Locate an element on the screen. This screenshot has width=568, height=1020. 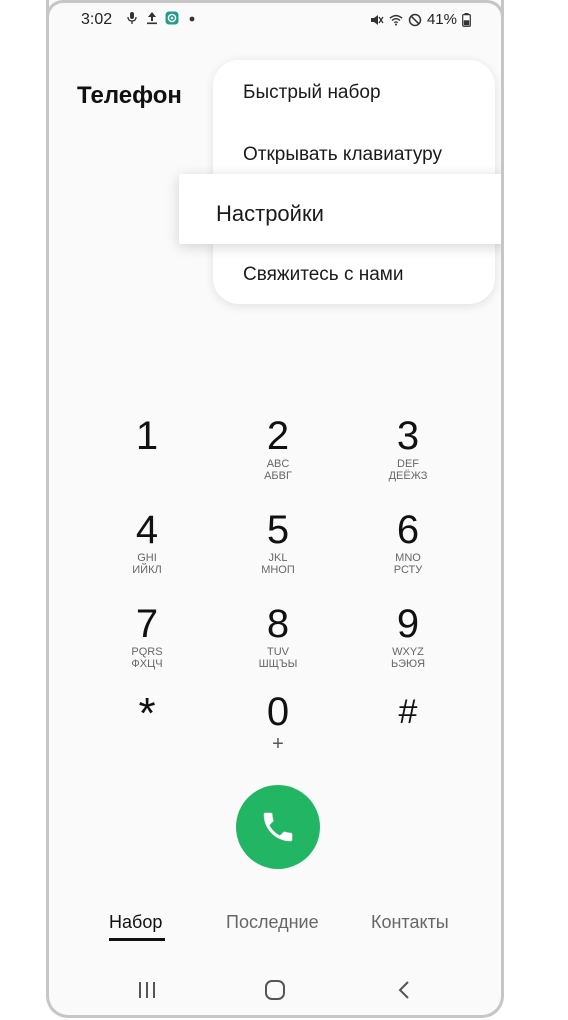
menu-item-open-keypad: Открывать клавиатуру is located at coordinates (342, 155).